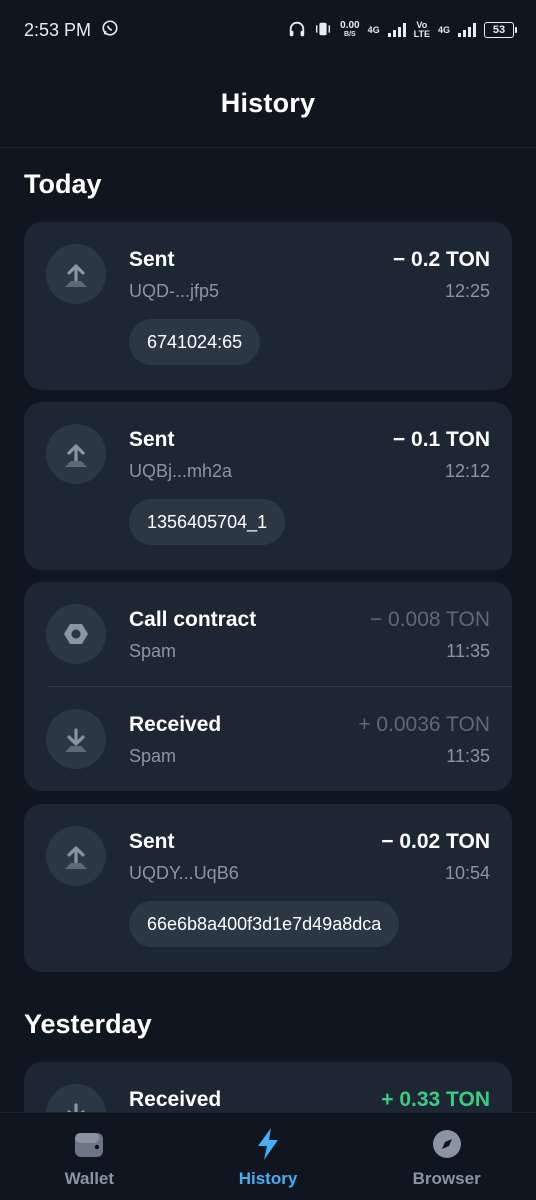 This screenshot has height=1200, width=536. I want to click on transaction-comment: 6741024:65, so click(195, 342).